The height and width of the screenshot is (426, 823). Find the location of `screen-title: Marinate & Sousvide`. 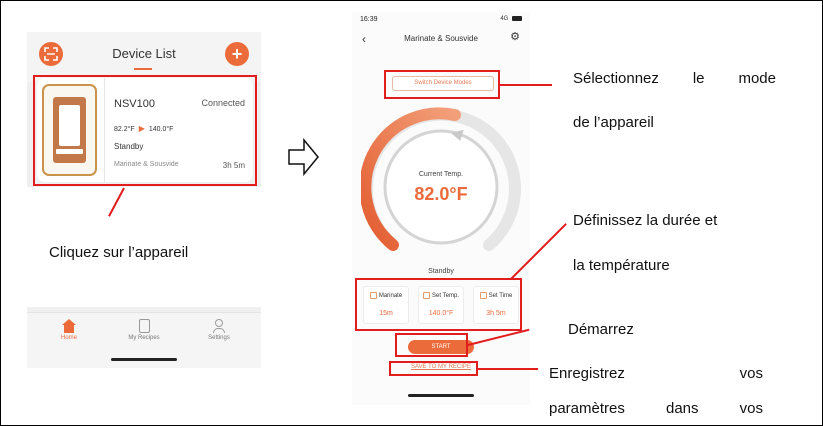

screen-title: Marinate & Sousvide is located at coordinates (441, 38).